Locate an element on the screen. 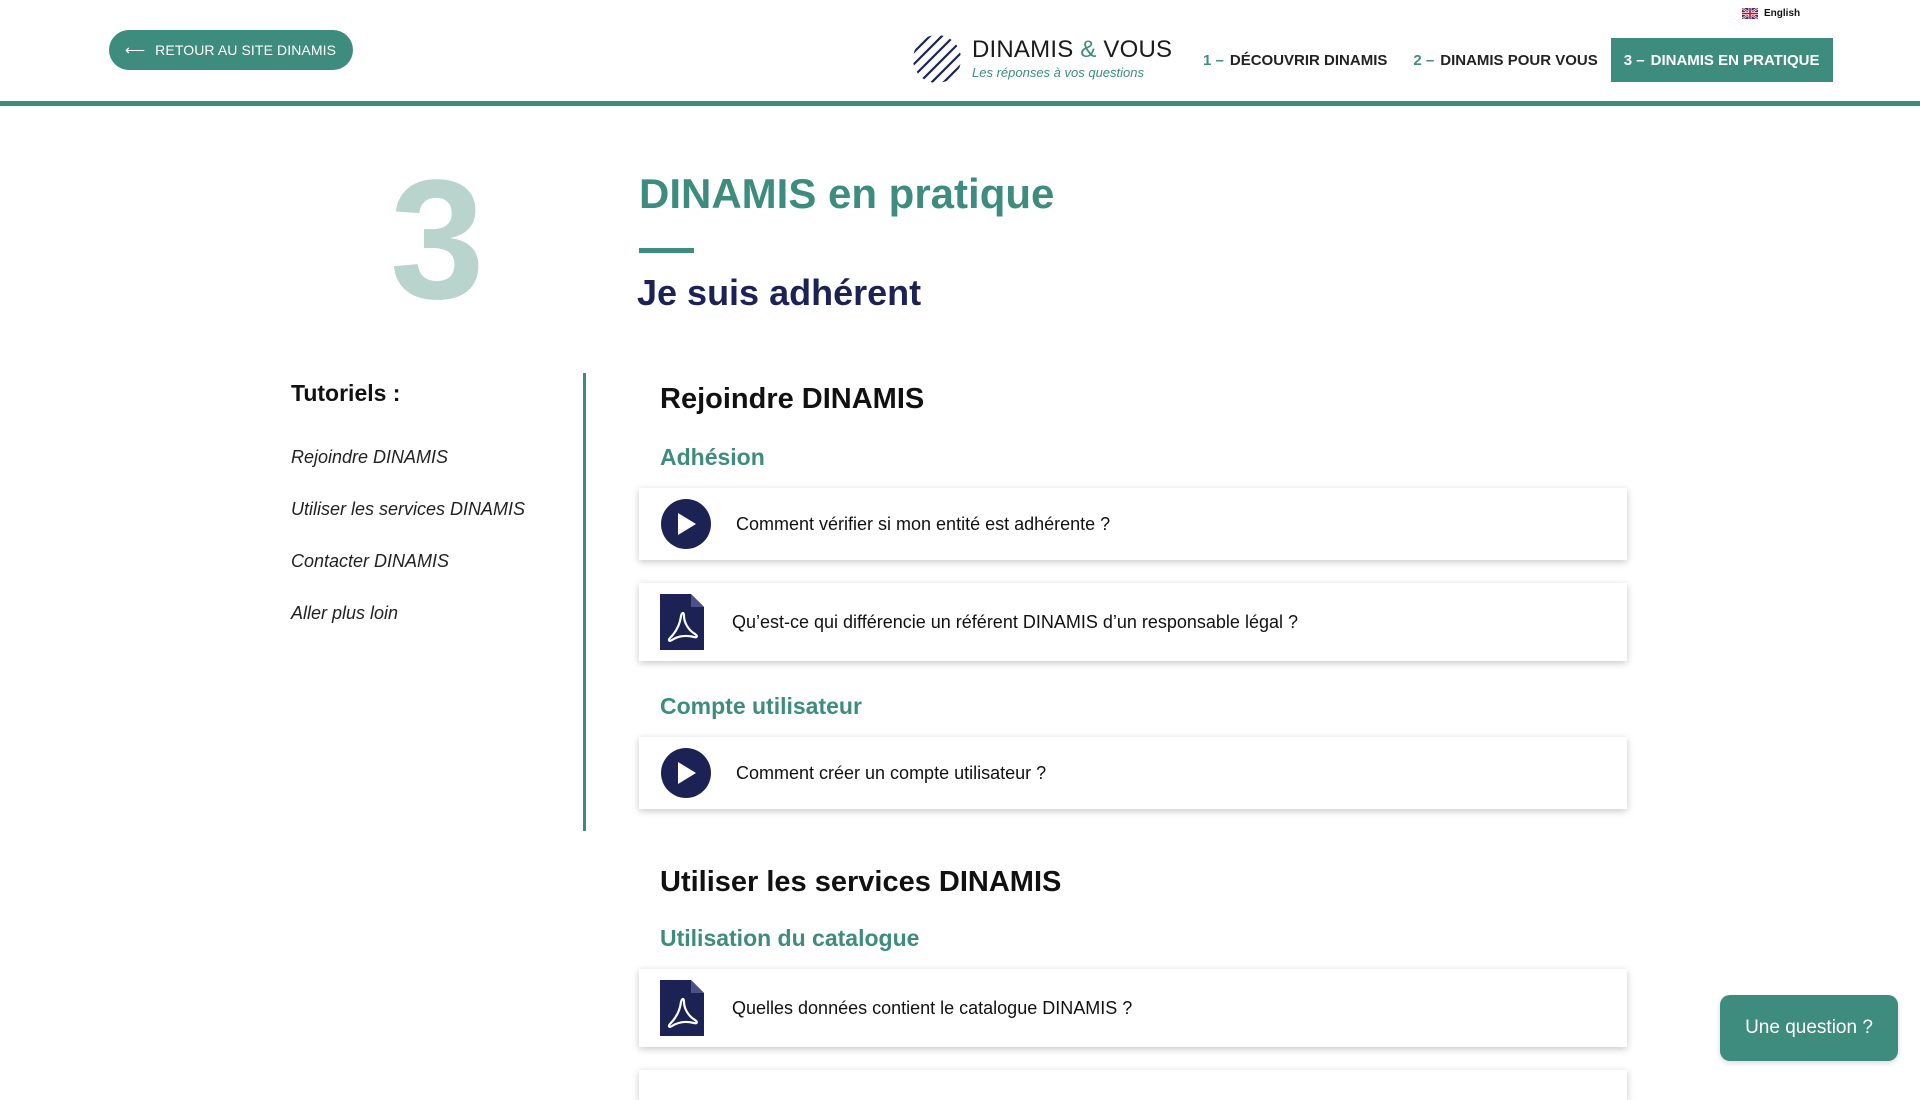 Image resolution: width=1920 pixels, height=1100 pixels. nav-item-pour-vous: 2 – DINAMIS POUR VOUS is located at coordinates (1505, 60).